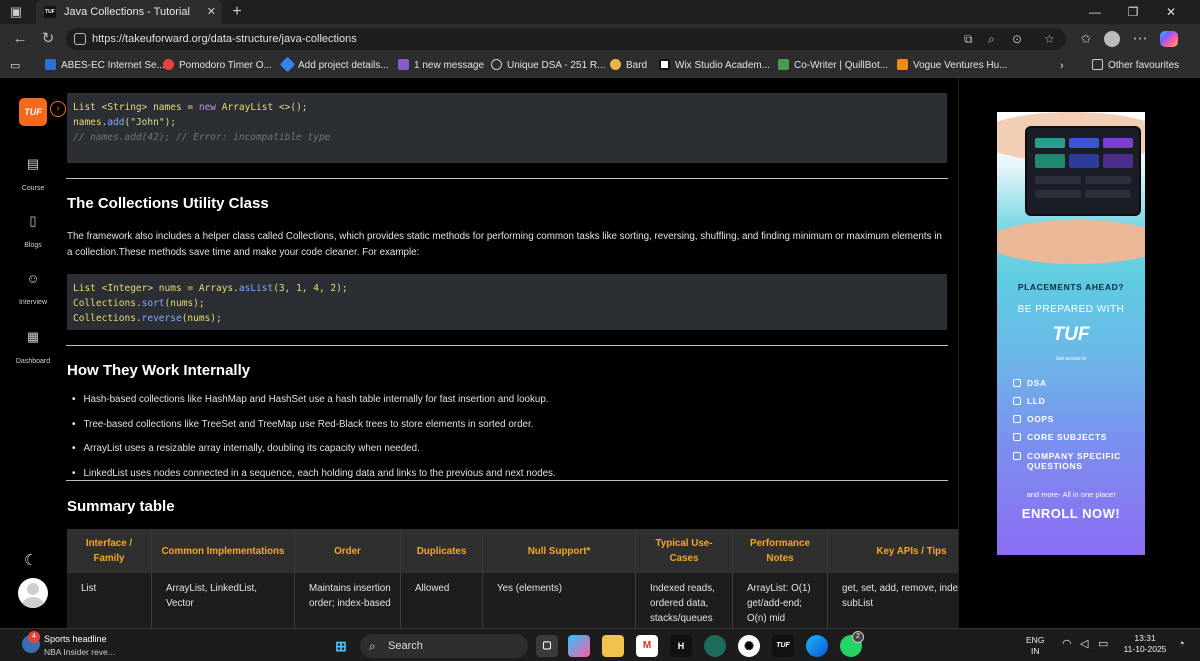 Image resolution: width=1200 pixels, height=661 pixels. I want to click on table-header-cell: Key APIs / Tips, so click(911, 551).